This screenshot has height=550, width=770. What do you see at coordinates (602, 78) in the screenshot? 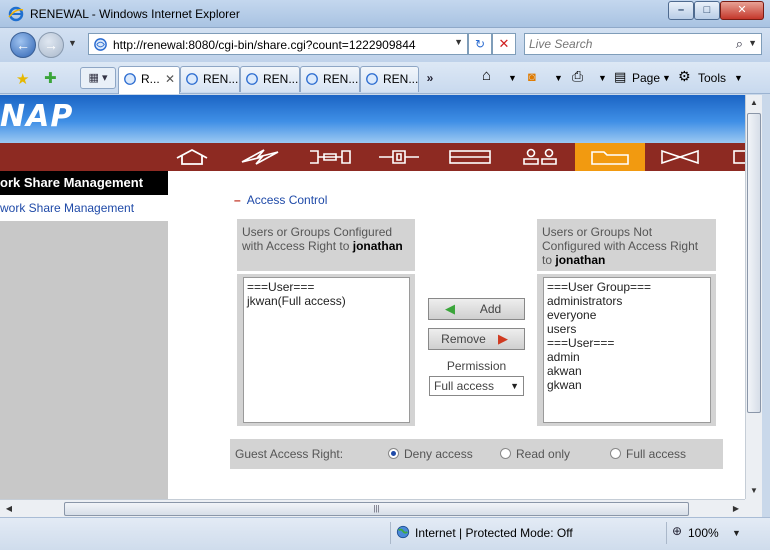
I see `print-dropdown-icon: ▼` at bounding box center [602, 78].